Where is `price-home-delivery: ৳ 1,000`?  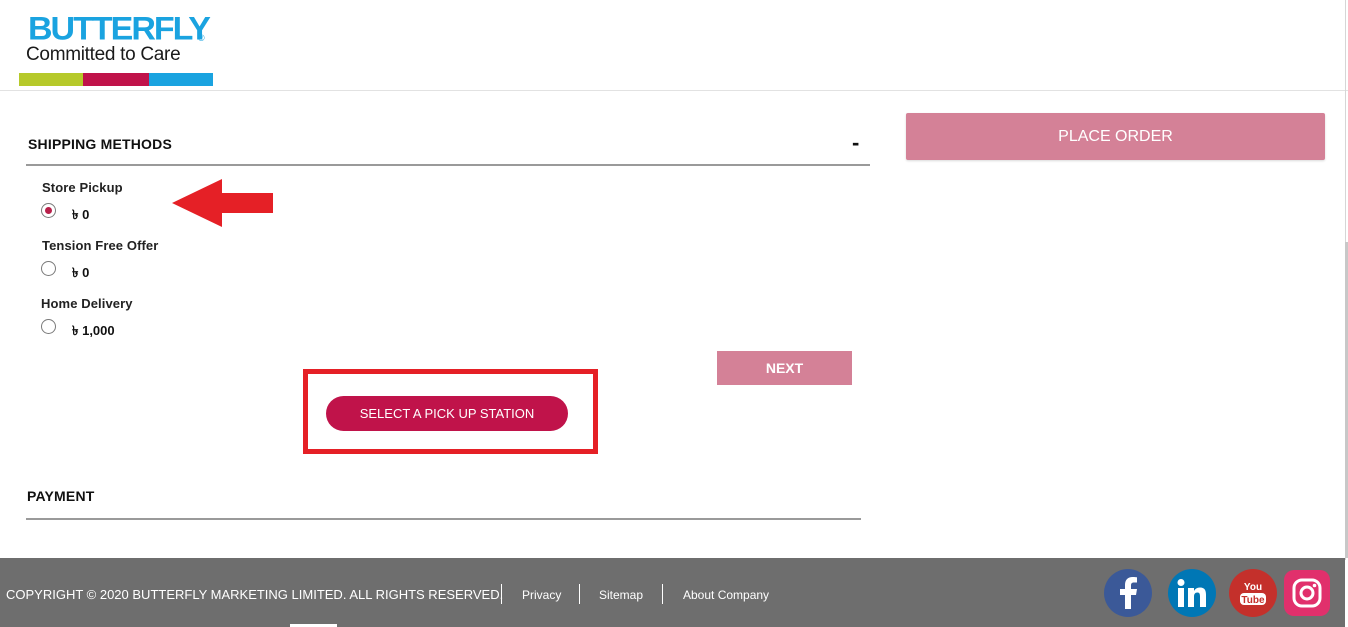
price-home-delivery: ৳ 1,000 is located at coordinates (93, 330).